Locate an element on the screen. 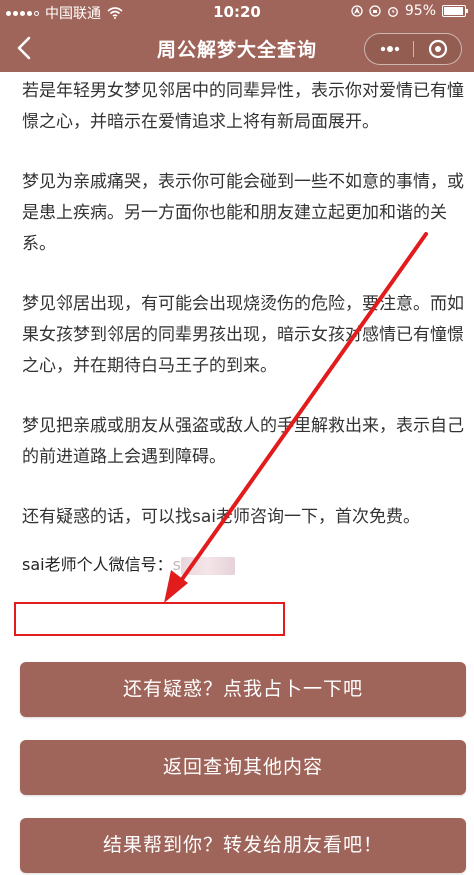 The width and height of the screenshot is (474, 875). status-right: 95% is located at coordinates (409, 11).